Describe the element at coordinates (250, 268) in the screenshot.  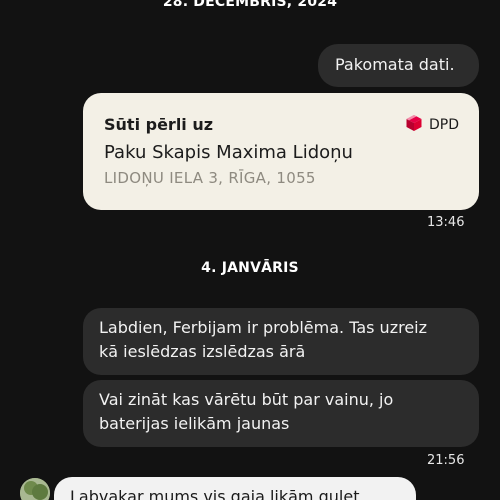
I see `date-separator: 4. JANVĀRIS` at that location.